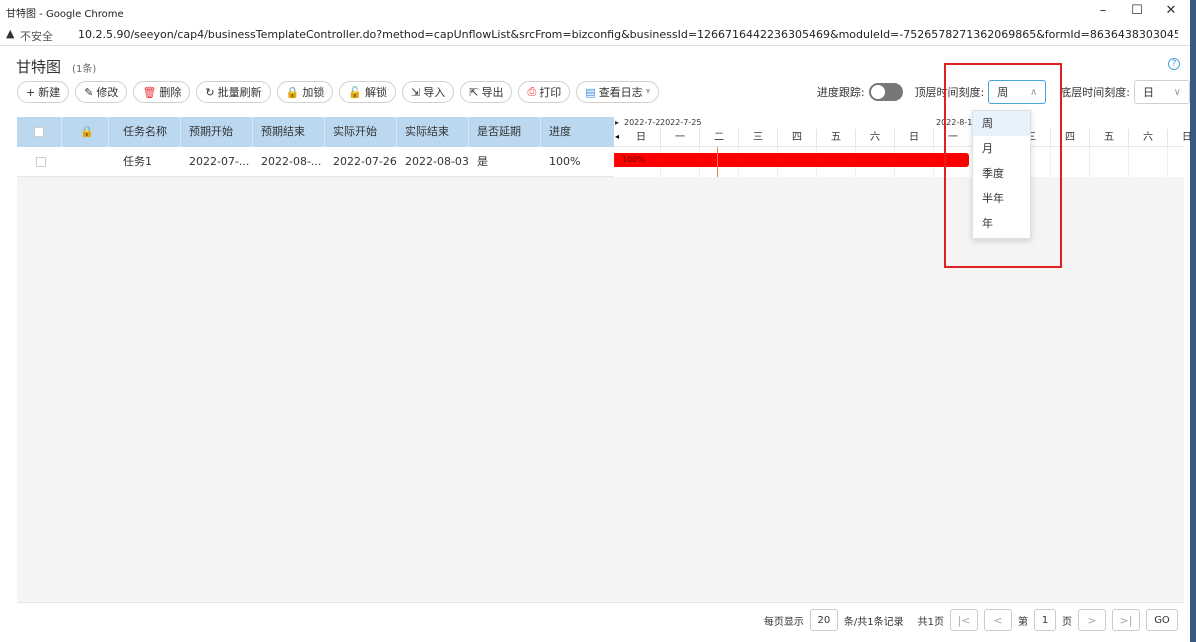 This screenshot has height=642, width=1196. Describe the element at coordinates (618, 92) in the screenshot. I see `view-log-button: ▤ 查看日志 ▾` at that location.